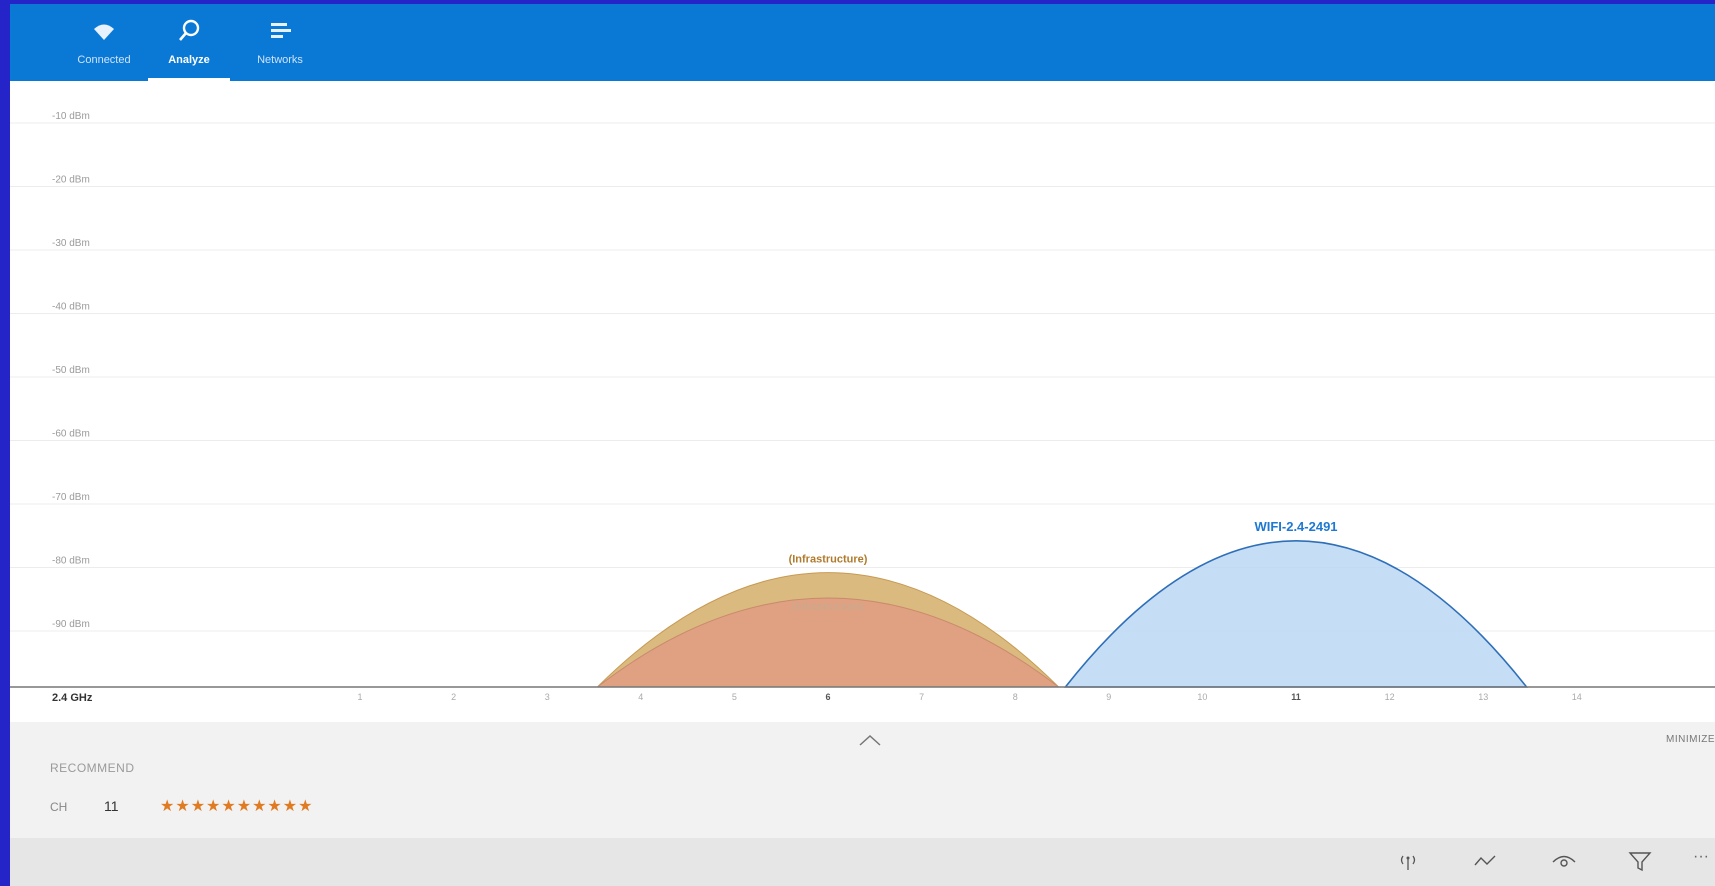  Describe the element at coordinates (862, 42) in the screenshot. I see `top-nav-bar: Connected Analyze Networks` at that location.